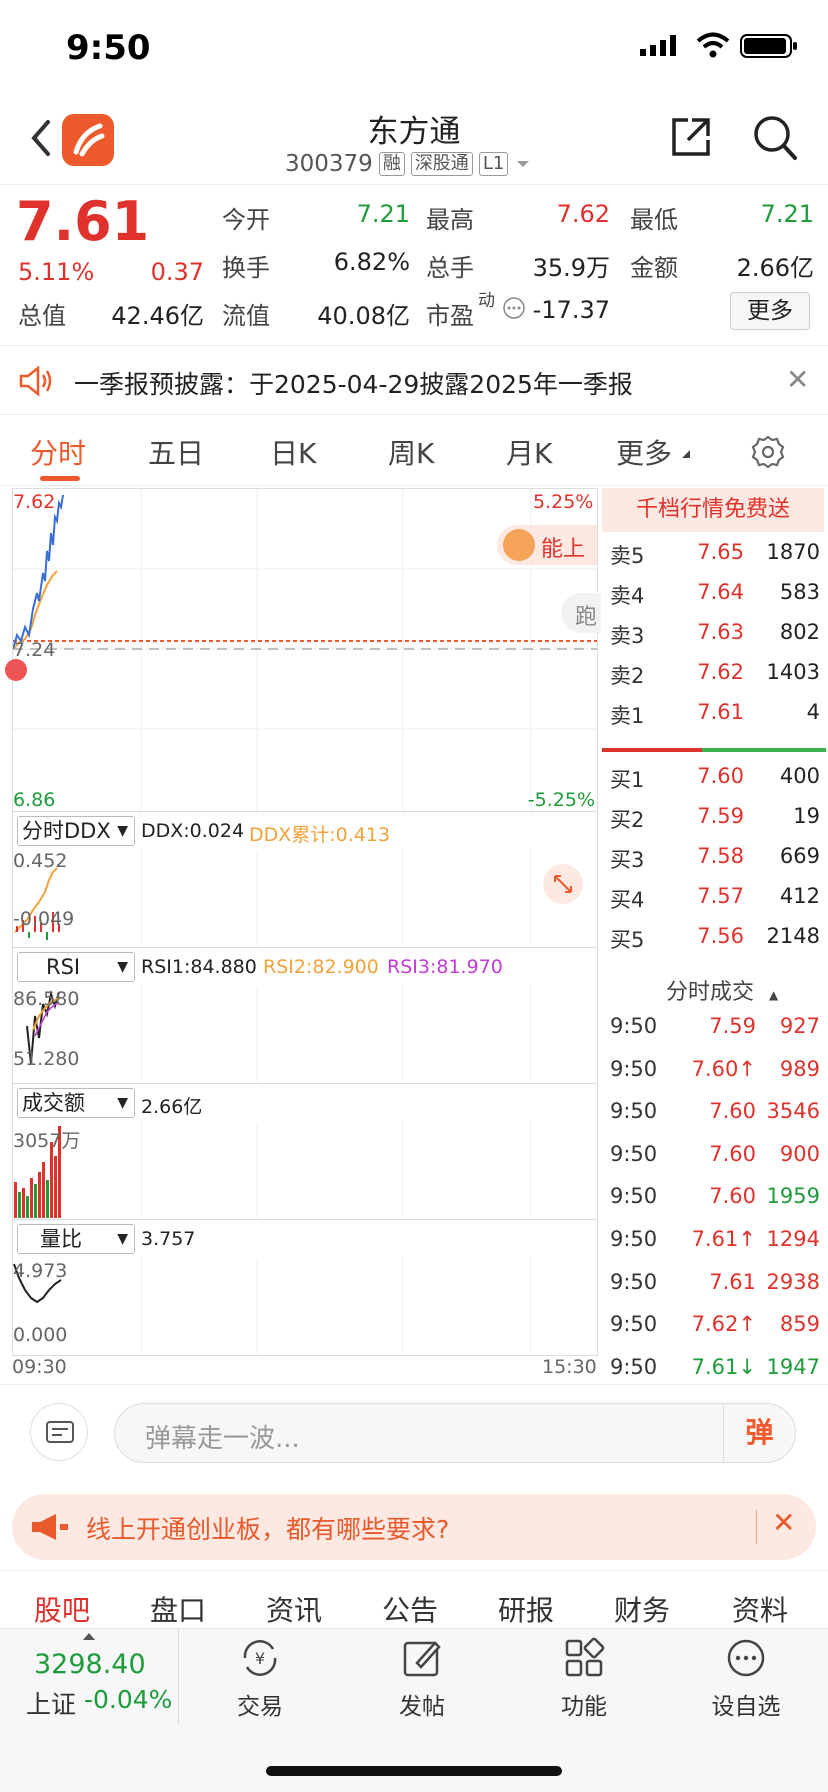 The width and height of the screenshot is (828, 1792). What do you see at coordinates (642, 1609) in the screenshot?
I see `tab-finance: 财务` at bounding box center [642, 1609].